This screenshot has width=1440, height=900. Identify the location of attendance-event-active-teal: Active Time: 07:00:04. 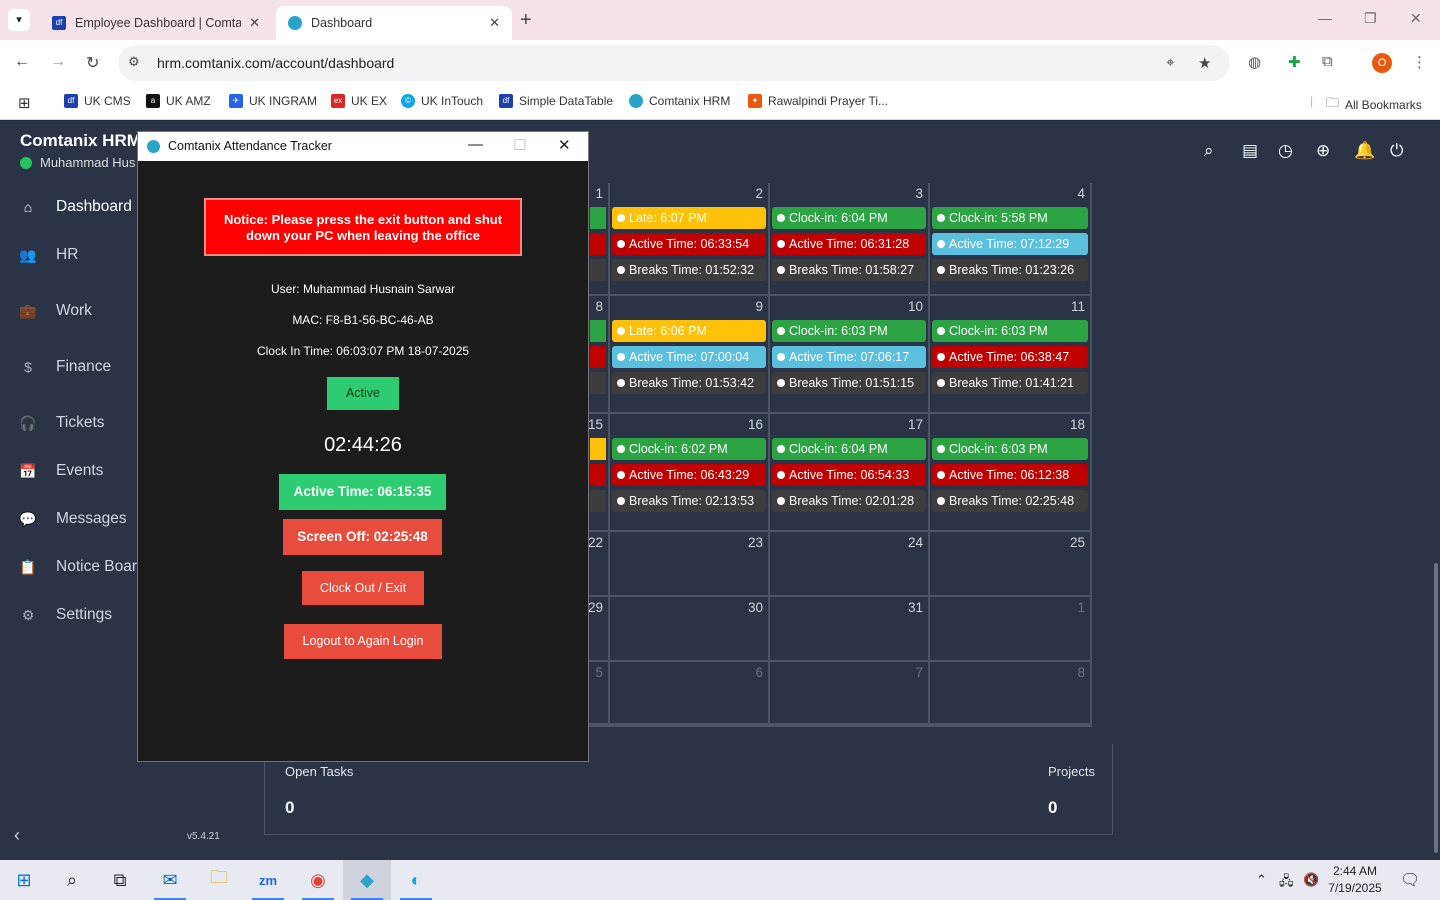
(689, 357).